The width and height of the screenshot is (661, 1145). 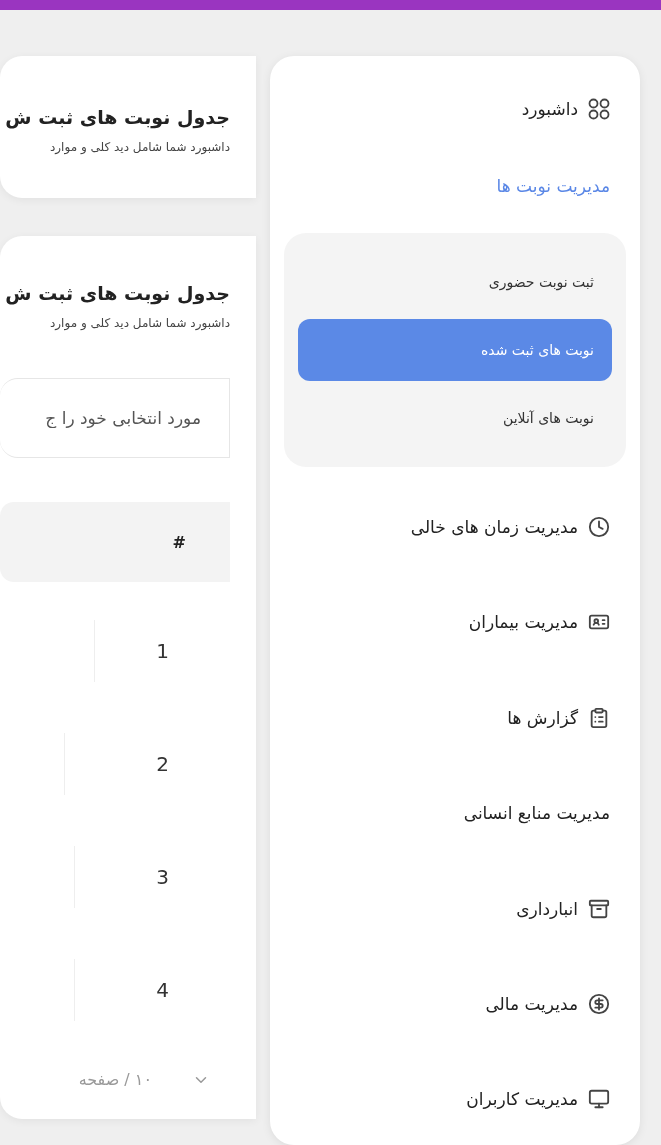 What do you see at coordinates (455, 282) in the screenshot?
I see `submenu-item: ثبت نوبت حضوری` at bounding box center [455, 282].